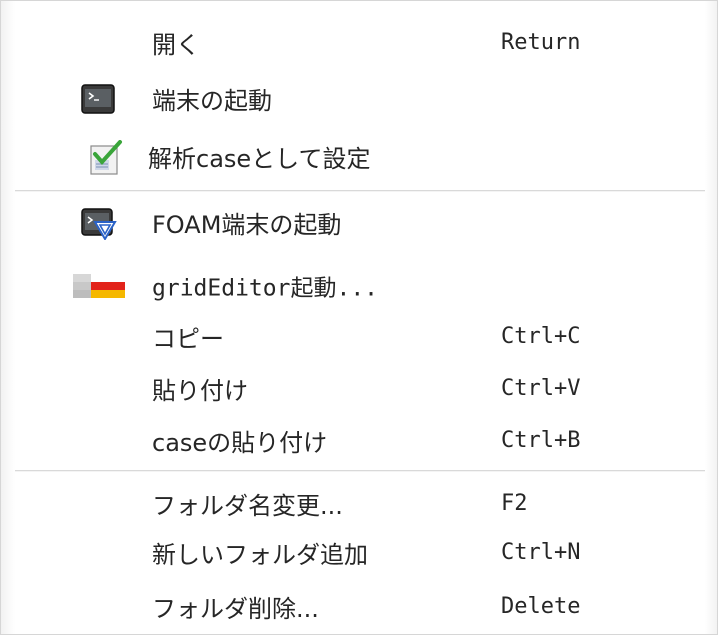  What do you see at coordinates (188, 338) in the screenshot?
I see `menu-item-label: コピー` at bounding box center [188, 338].